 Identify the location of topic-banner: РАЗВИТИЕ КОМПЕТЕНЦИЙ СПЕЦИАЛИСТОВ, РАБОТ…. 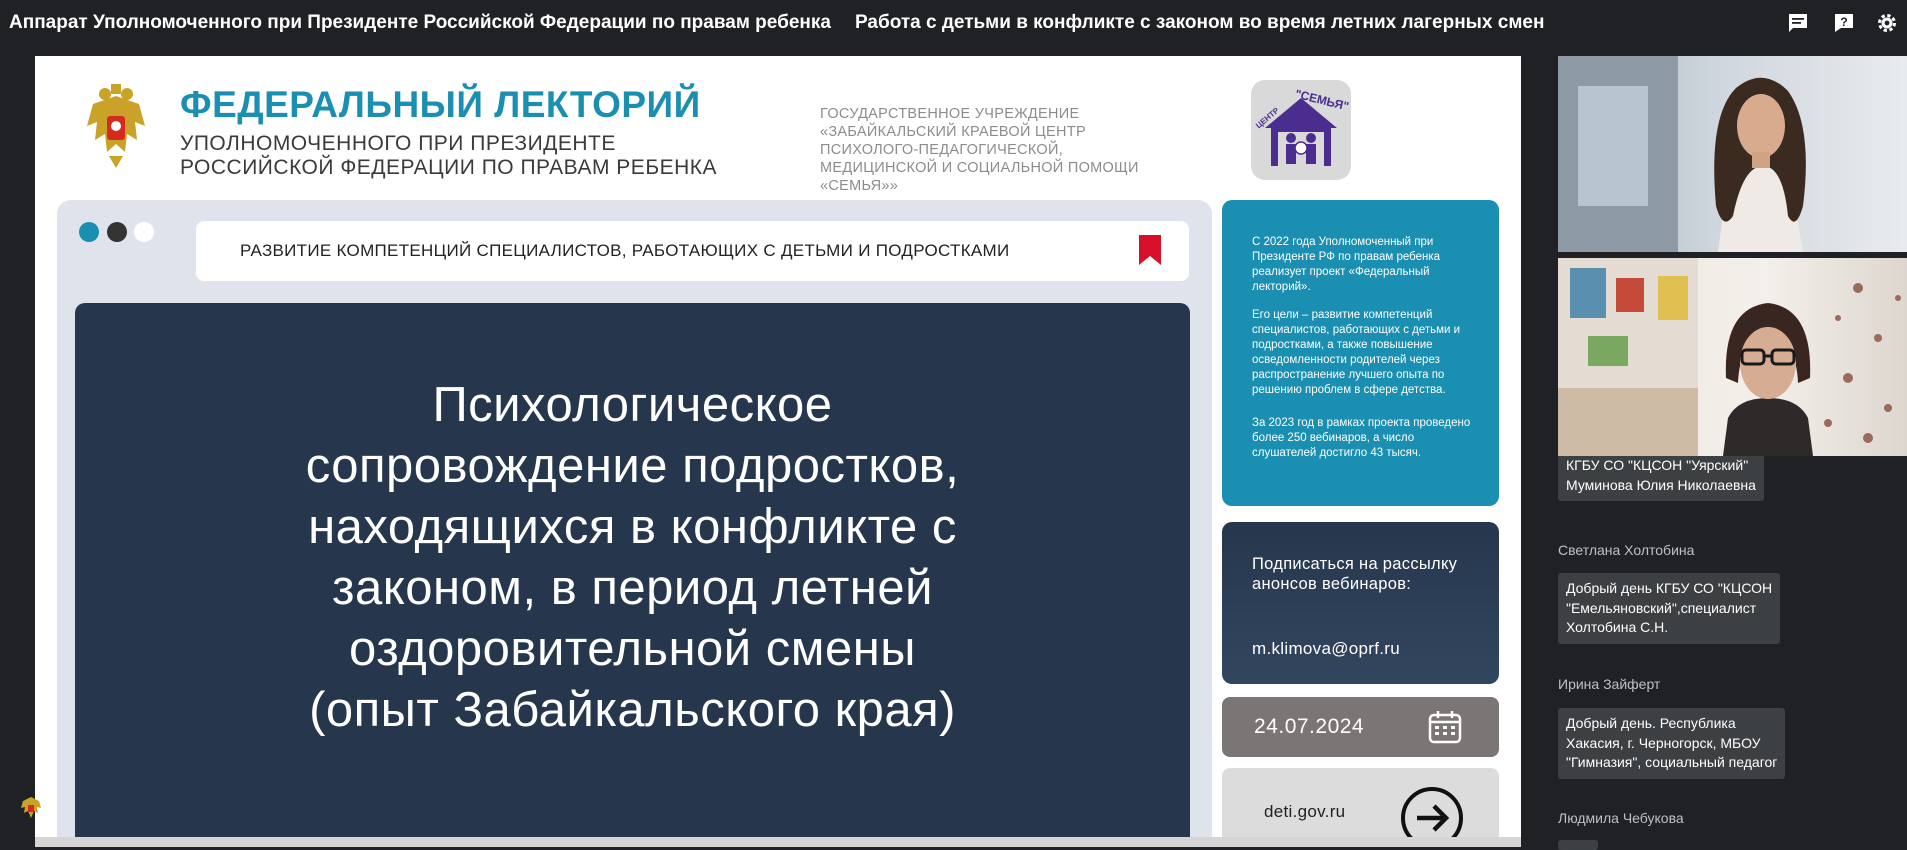
(692, 251).